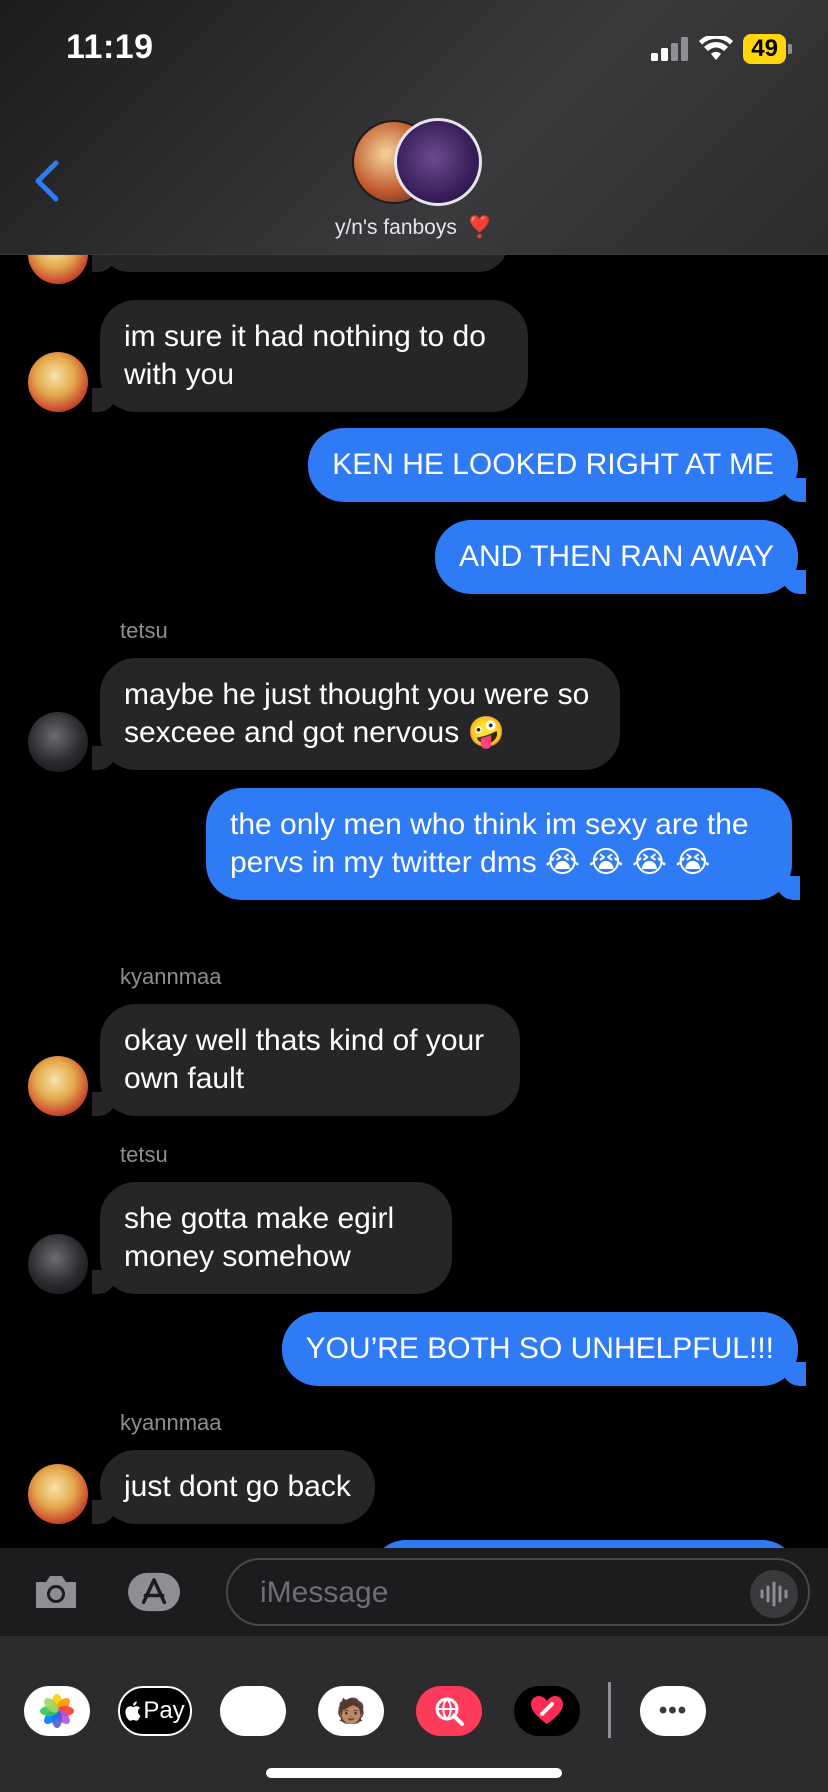  What do you see at coordinates (52, 185) in the screenshot?
I see `back-chevron-icon` at bounding box center [52, 185].